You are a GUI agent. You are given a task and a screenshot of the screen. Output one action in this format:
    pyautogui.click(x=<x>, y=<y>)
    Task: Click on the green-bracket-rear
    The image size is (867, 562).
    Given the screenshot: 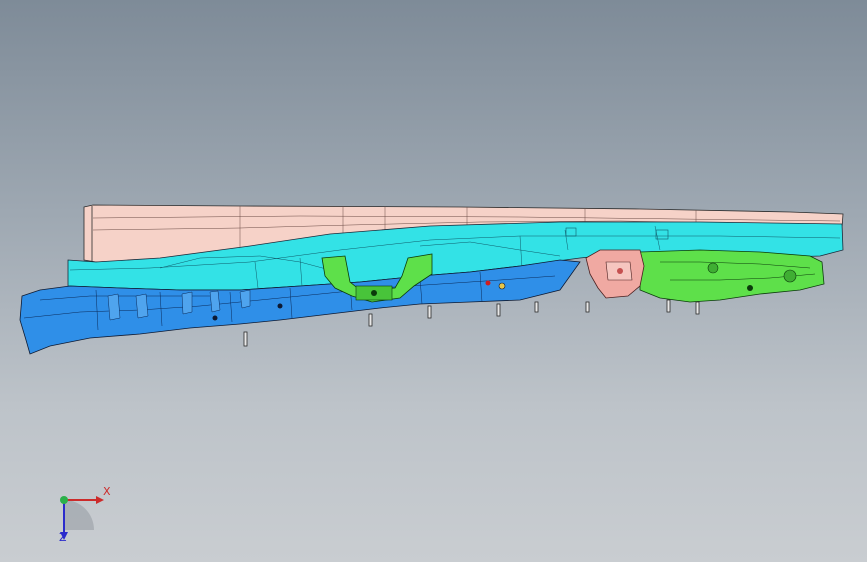 What is the action you would take?
    pyautogui.click(x=732, y=276)
    